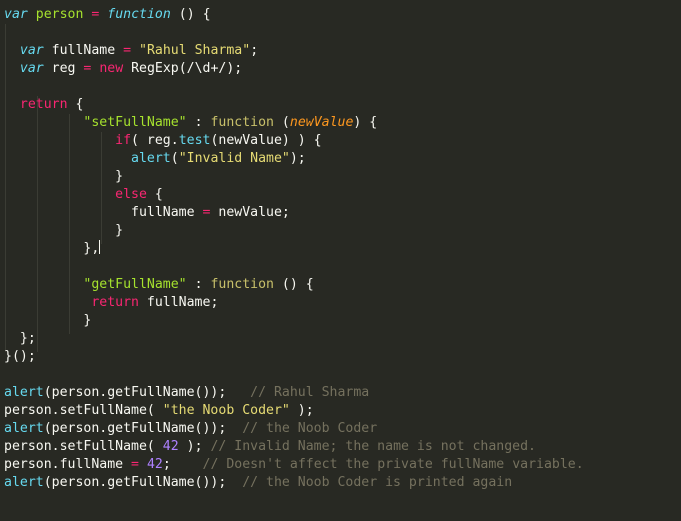  What do you see at coordinates (342, 339) in the screenshot?
I see `code-line: };` at bounding box center [342, 339].